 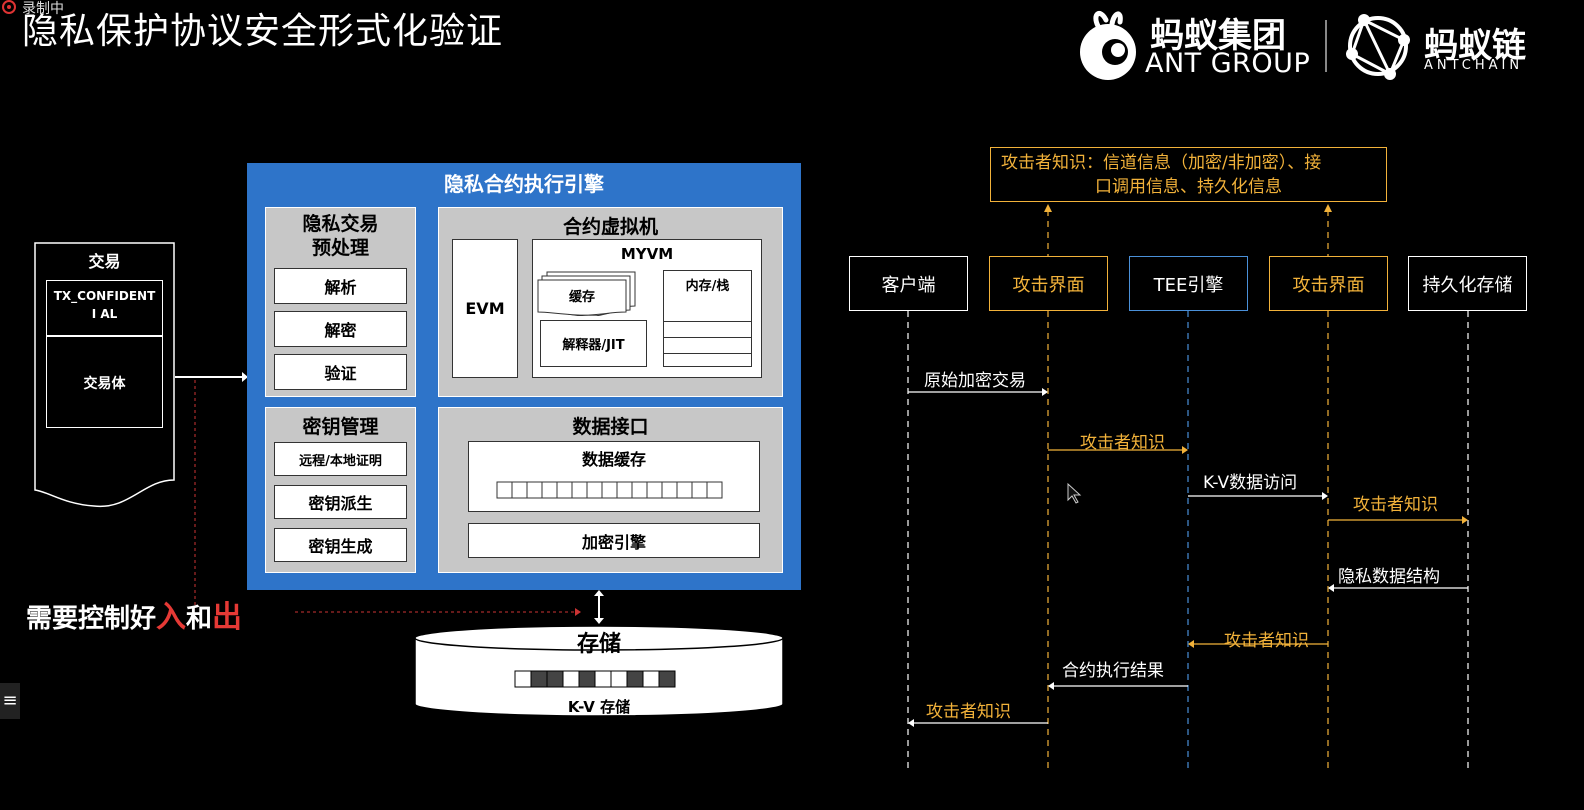 I want to click on crypto-engine-box: 加密引擎, so click(x=614, y=540).